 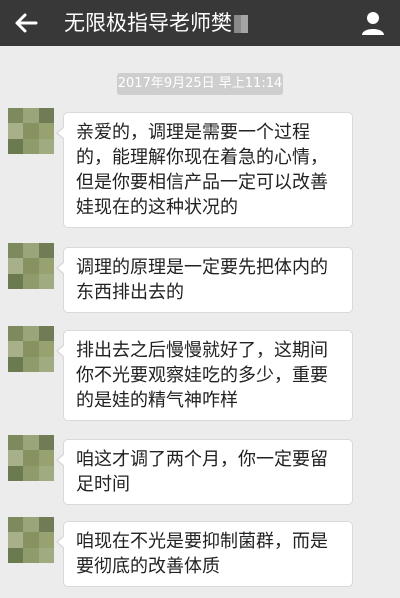 What do you see at coordinates (241, 24) in the screenshot?
I see `blurred-name-block` at bounding box center [241, 24].